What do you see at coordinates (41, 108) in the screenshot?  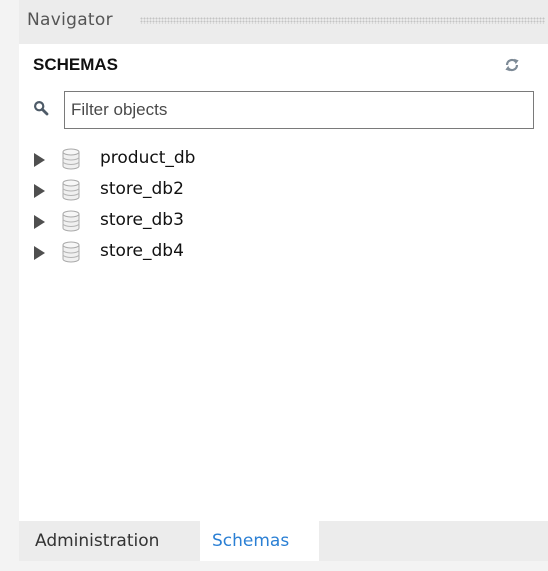 I see `search-icon` at bounding box center [41, 108].